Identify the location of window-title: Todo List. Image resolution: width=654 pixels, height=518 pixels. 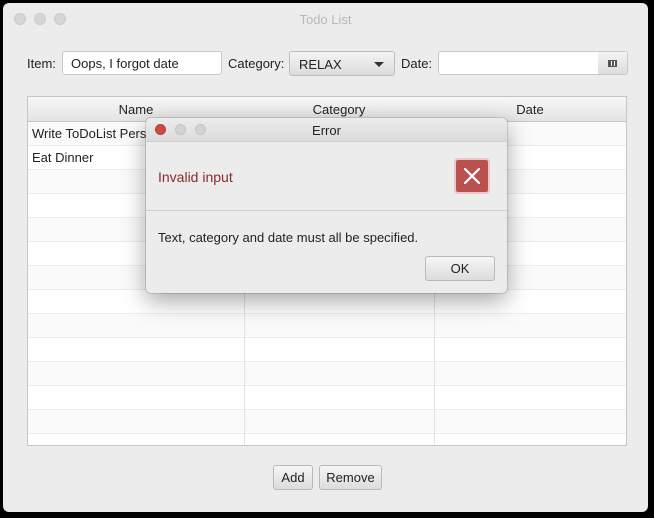
(325, 19).